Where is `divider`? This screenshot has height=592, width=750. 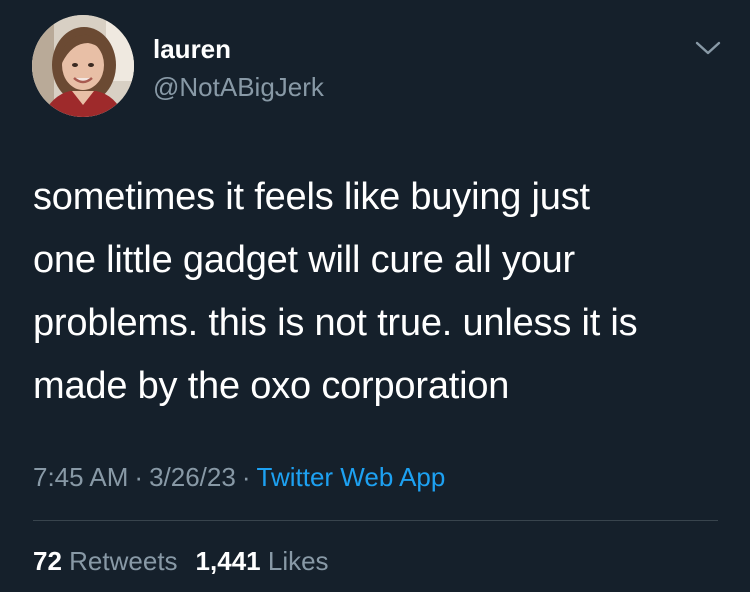
divider is located at coordinates (375, 520).